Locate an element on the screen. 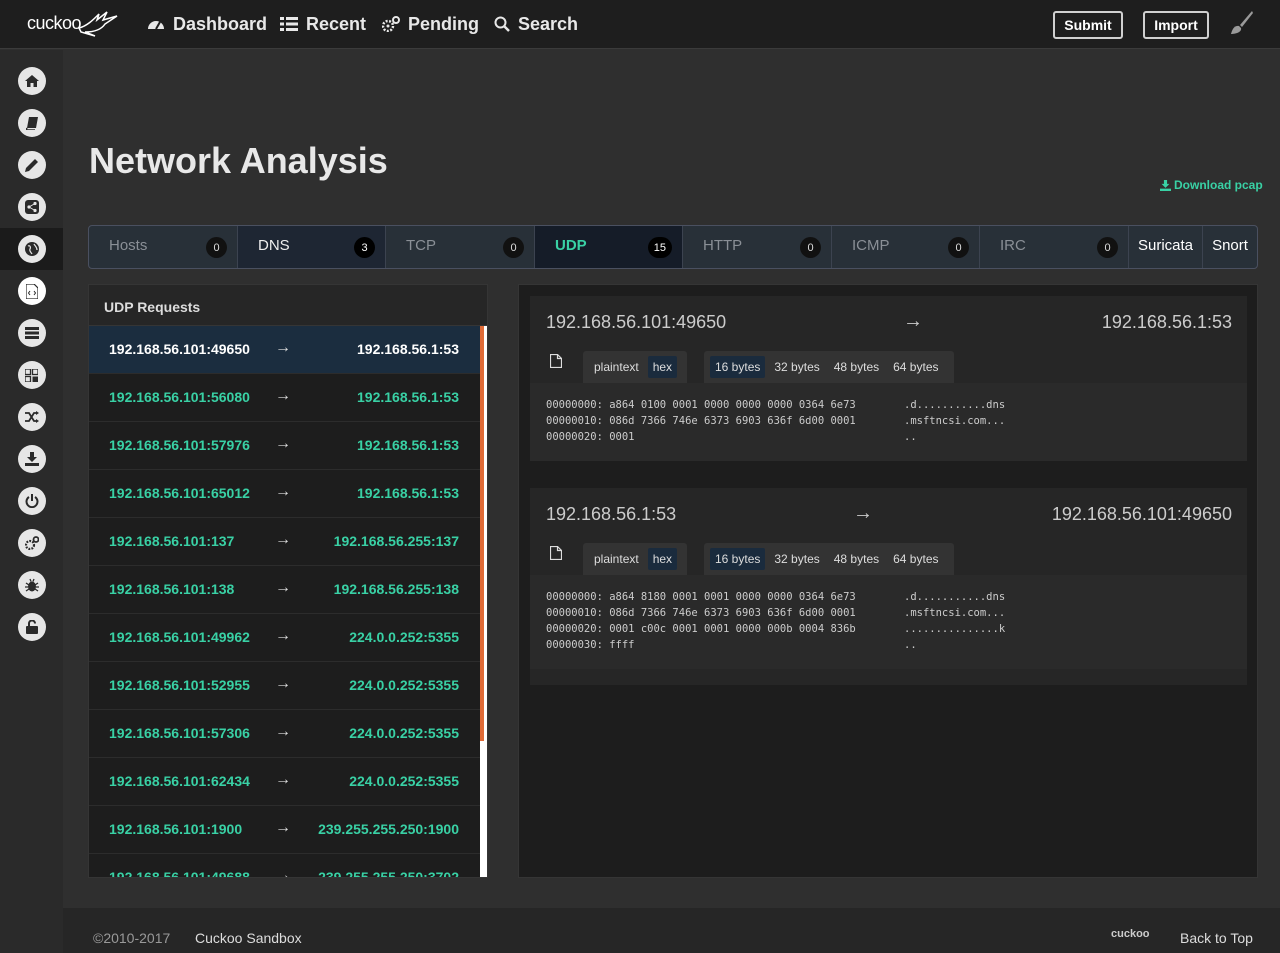 The image size is (1280, 953). sidebar-item-malfamily is located at coordinates (31, 585).